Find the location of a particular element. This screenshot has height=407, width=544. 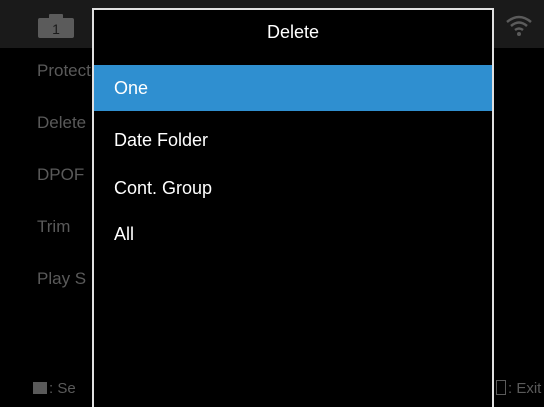

option-cont-group: Cont. Group is located at coordinates (293, 188).